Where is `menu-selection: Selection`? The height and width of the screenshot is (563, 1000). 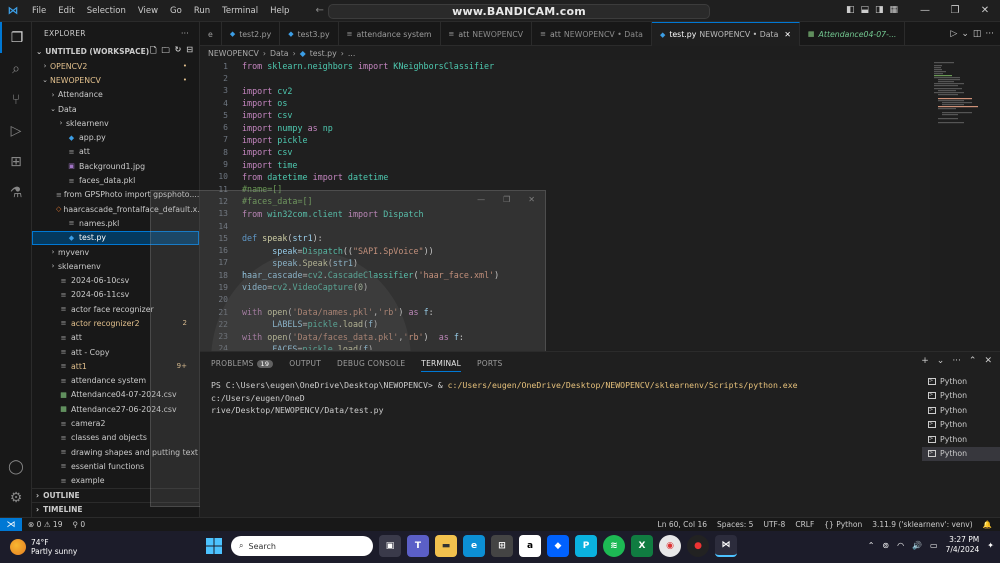 menu-selection: Selection is located at coordinates (106, 11).